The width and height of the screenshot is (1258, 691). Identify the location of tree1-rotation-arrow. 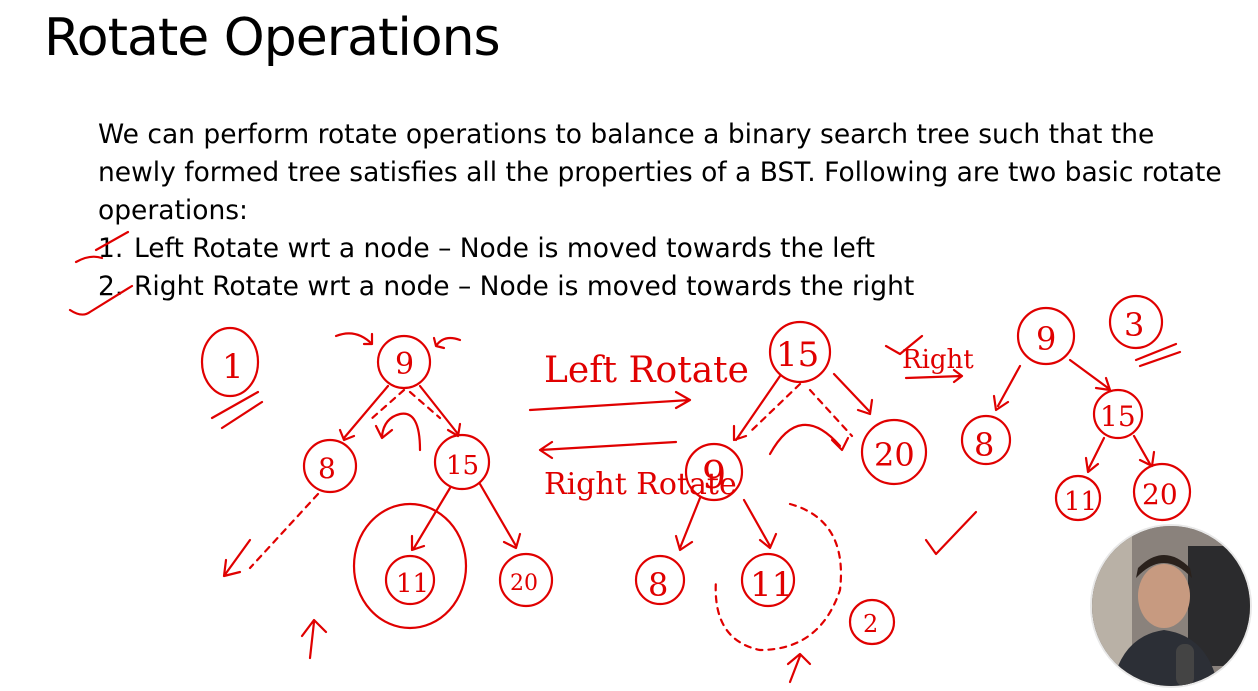
(398, 432).